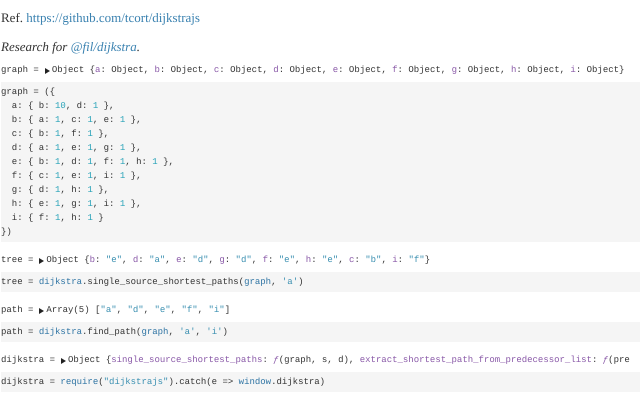 This screenshot has height=400, width=640. Describe the element at coordinates (28, 361) in the screenshot. I see `cell-name: dijkstra =` at that location.